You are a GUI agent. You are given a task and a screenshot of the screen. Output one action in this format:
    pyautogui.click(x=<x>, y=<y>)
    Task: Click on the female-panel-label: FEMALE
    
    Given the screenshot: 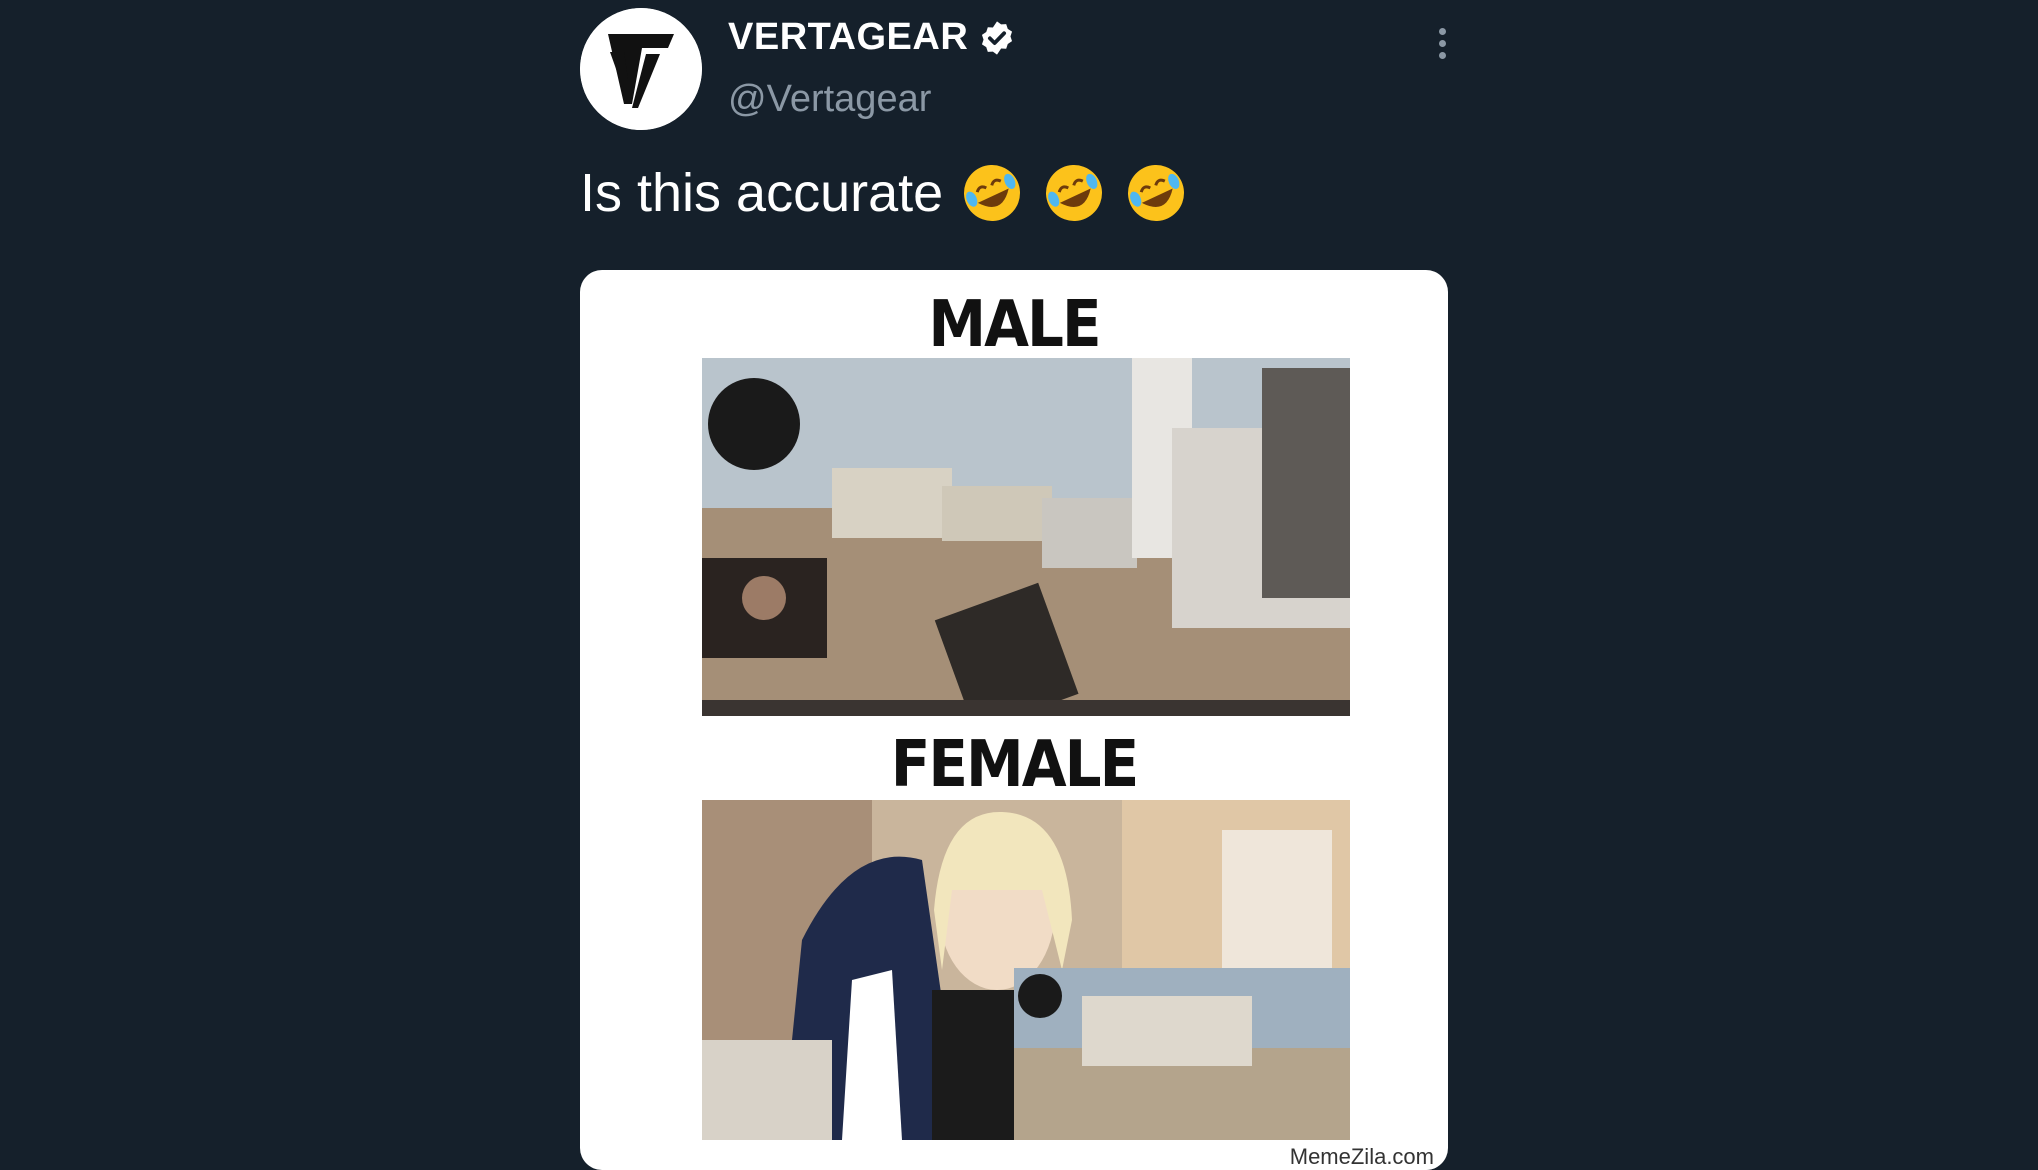 What is the action you would take?
    pyautogui.click(x=1014, y=764)
    